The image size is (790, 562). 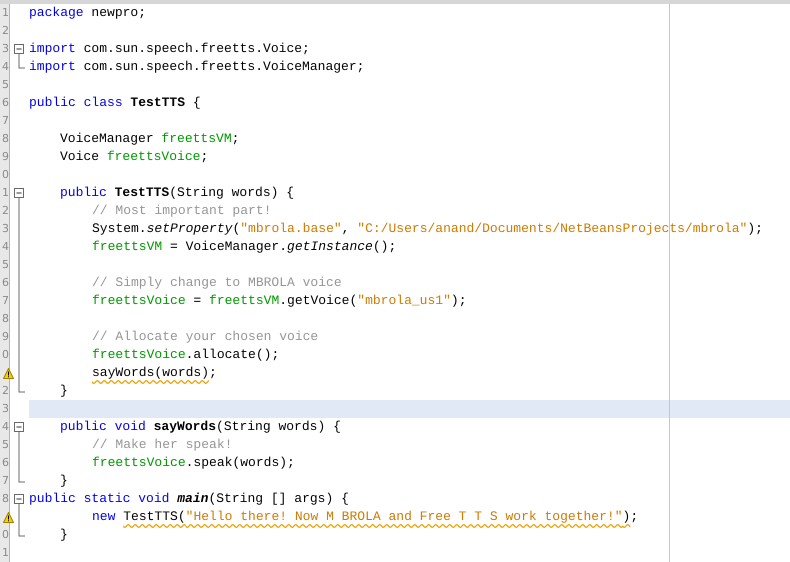 I want to click on code-line: VoiceManager freettsVM;, so click(x=149, y=139).